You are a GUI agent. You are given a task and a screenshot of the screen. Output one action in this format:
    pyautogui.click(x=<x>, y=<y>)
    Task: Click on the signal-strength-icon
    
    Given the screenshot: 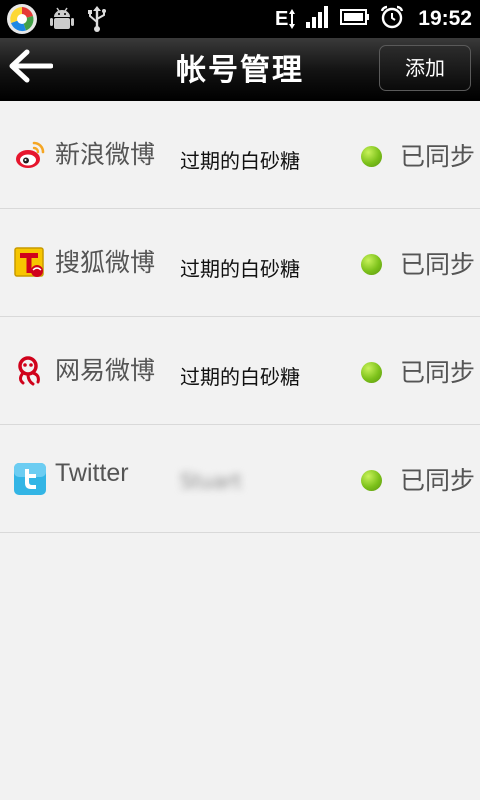 What is the action you would take?
    pyautogui.click(x=318, y=19)
    